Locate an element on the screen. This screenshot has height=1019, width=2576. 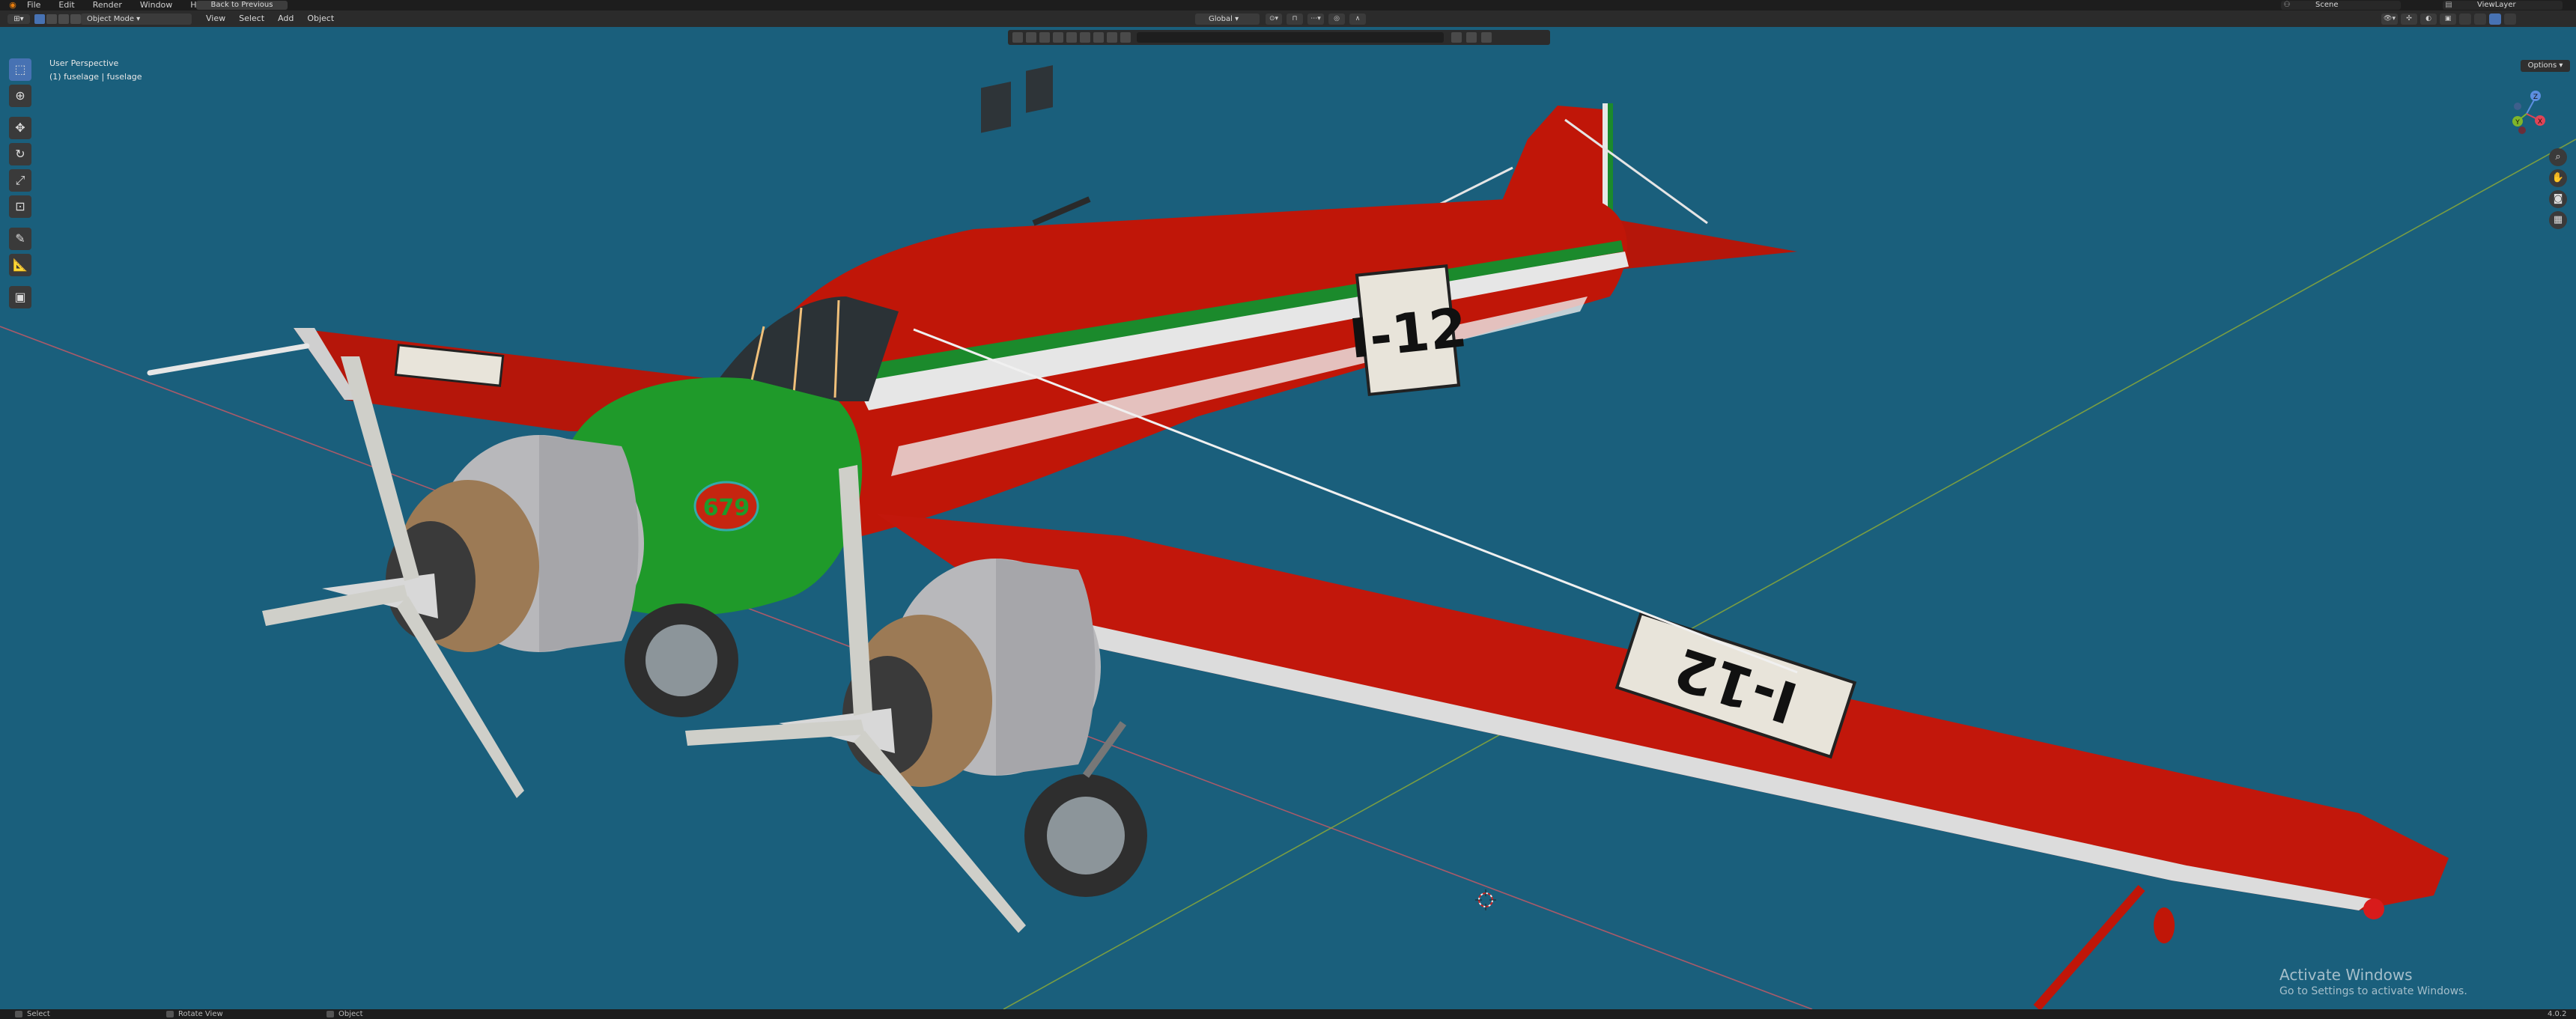
blender-icon: ◉ is located at coordinates (12, 5).